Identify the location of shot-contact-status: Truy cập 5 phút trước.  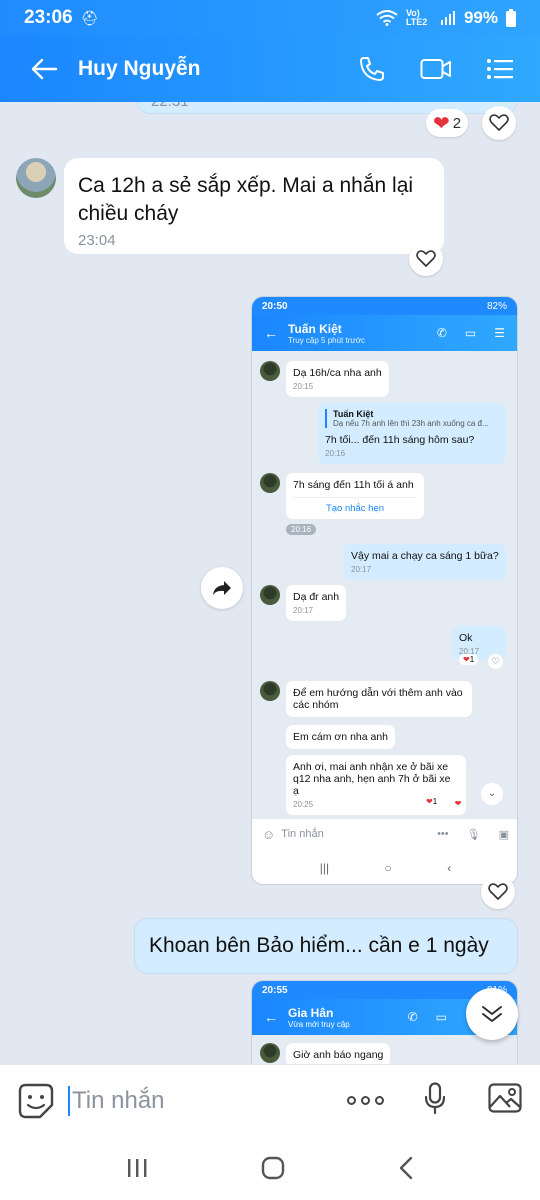
(326, 340).